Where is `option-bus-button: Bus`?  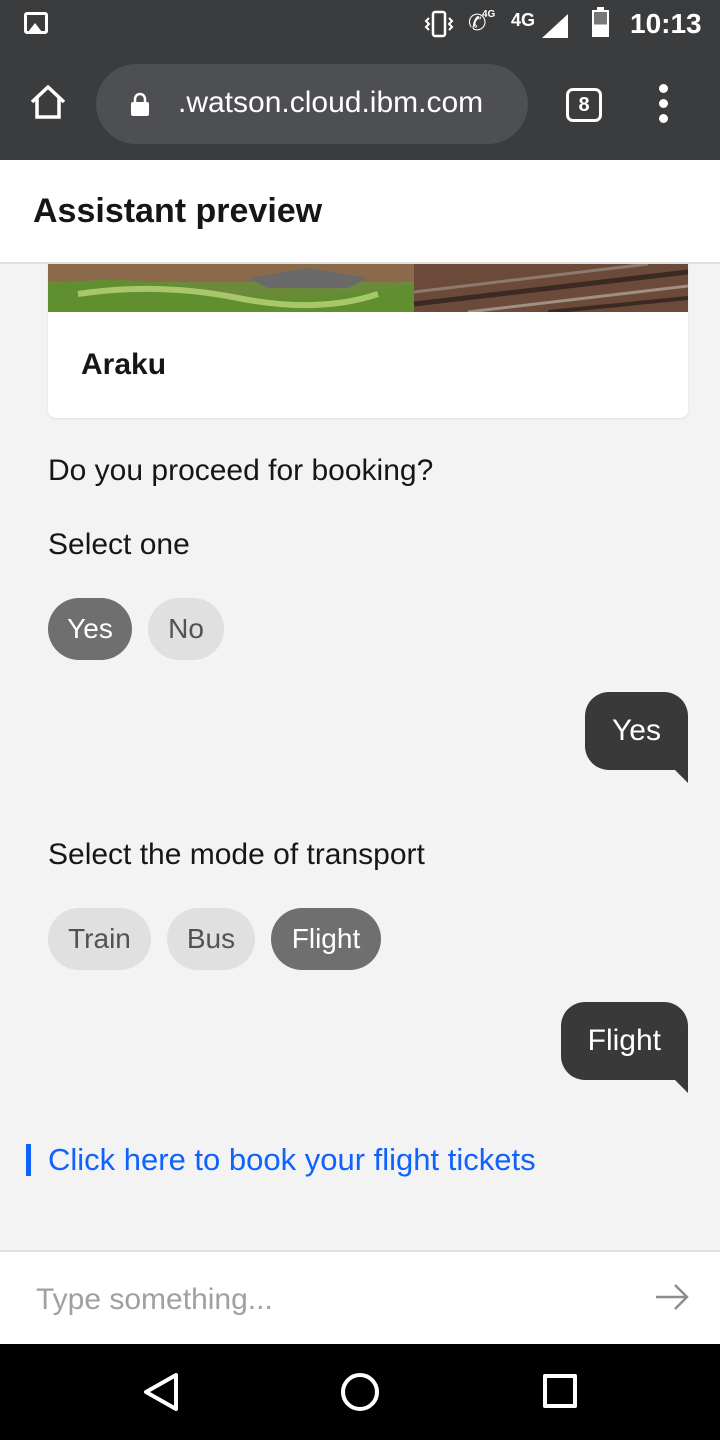
option-bus-button: Bus is located at coordinates (211, 939).